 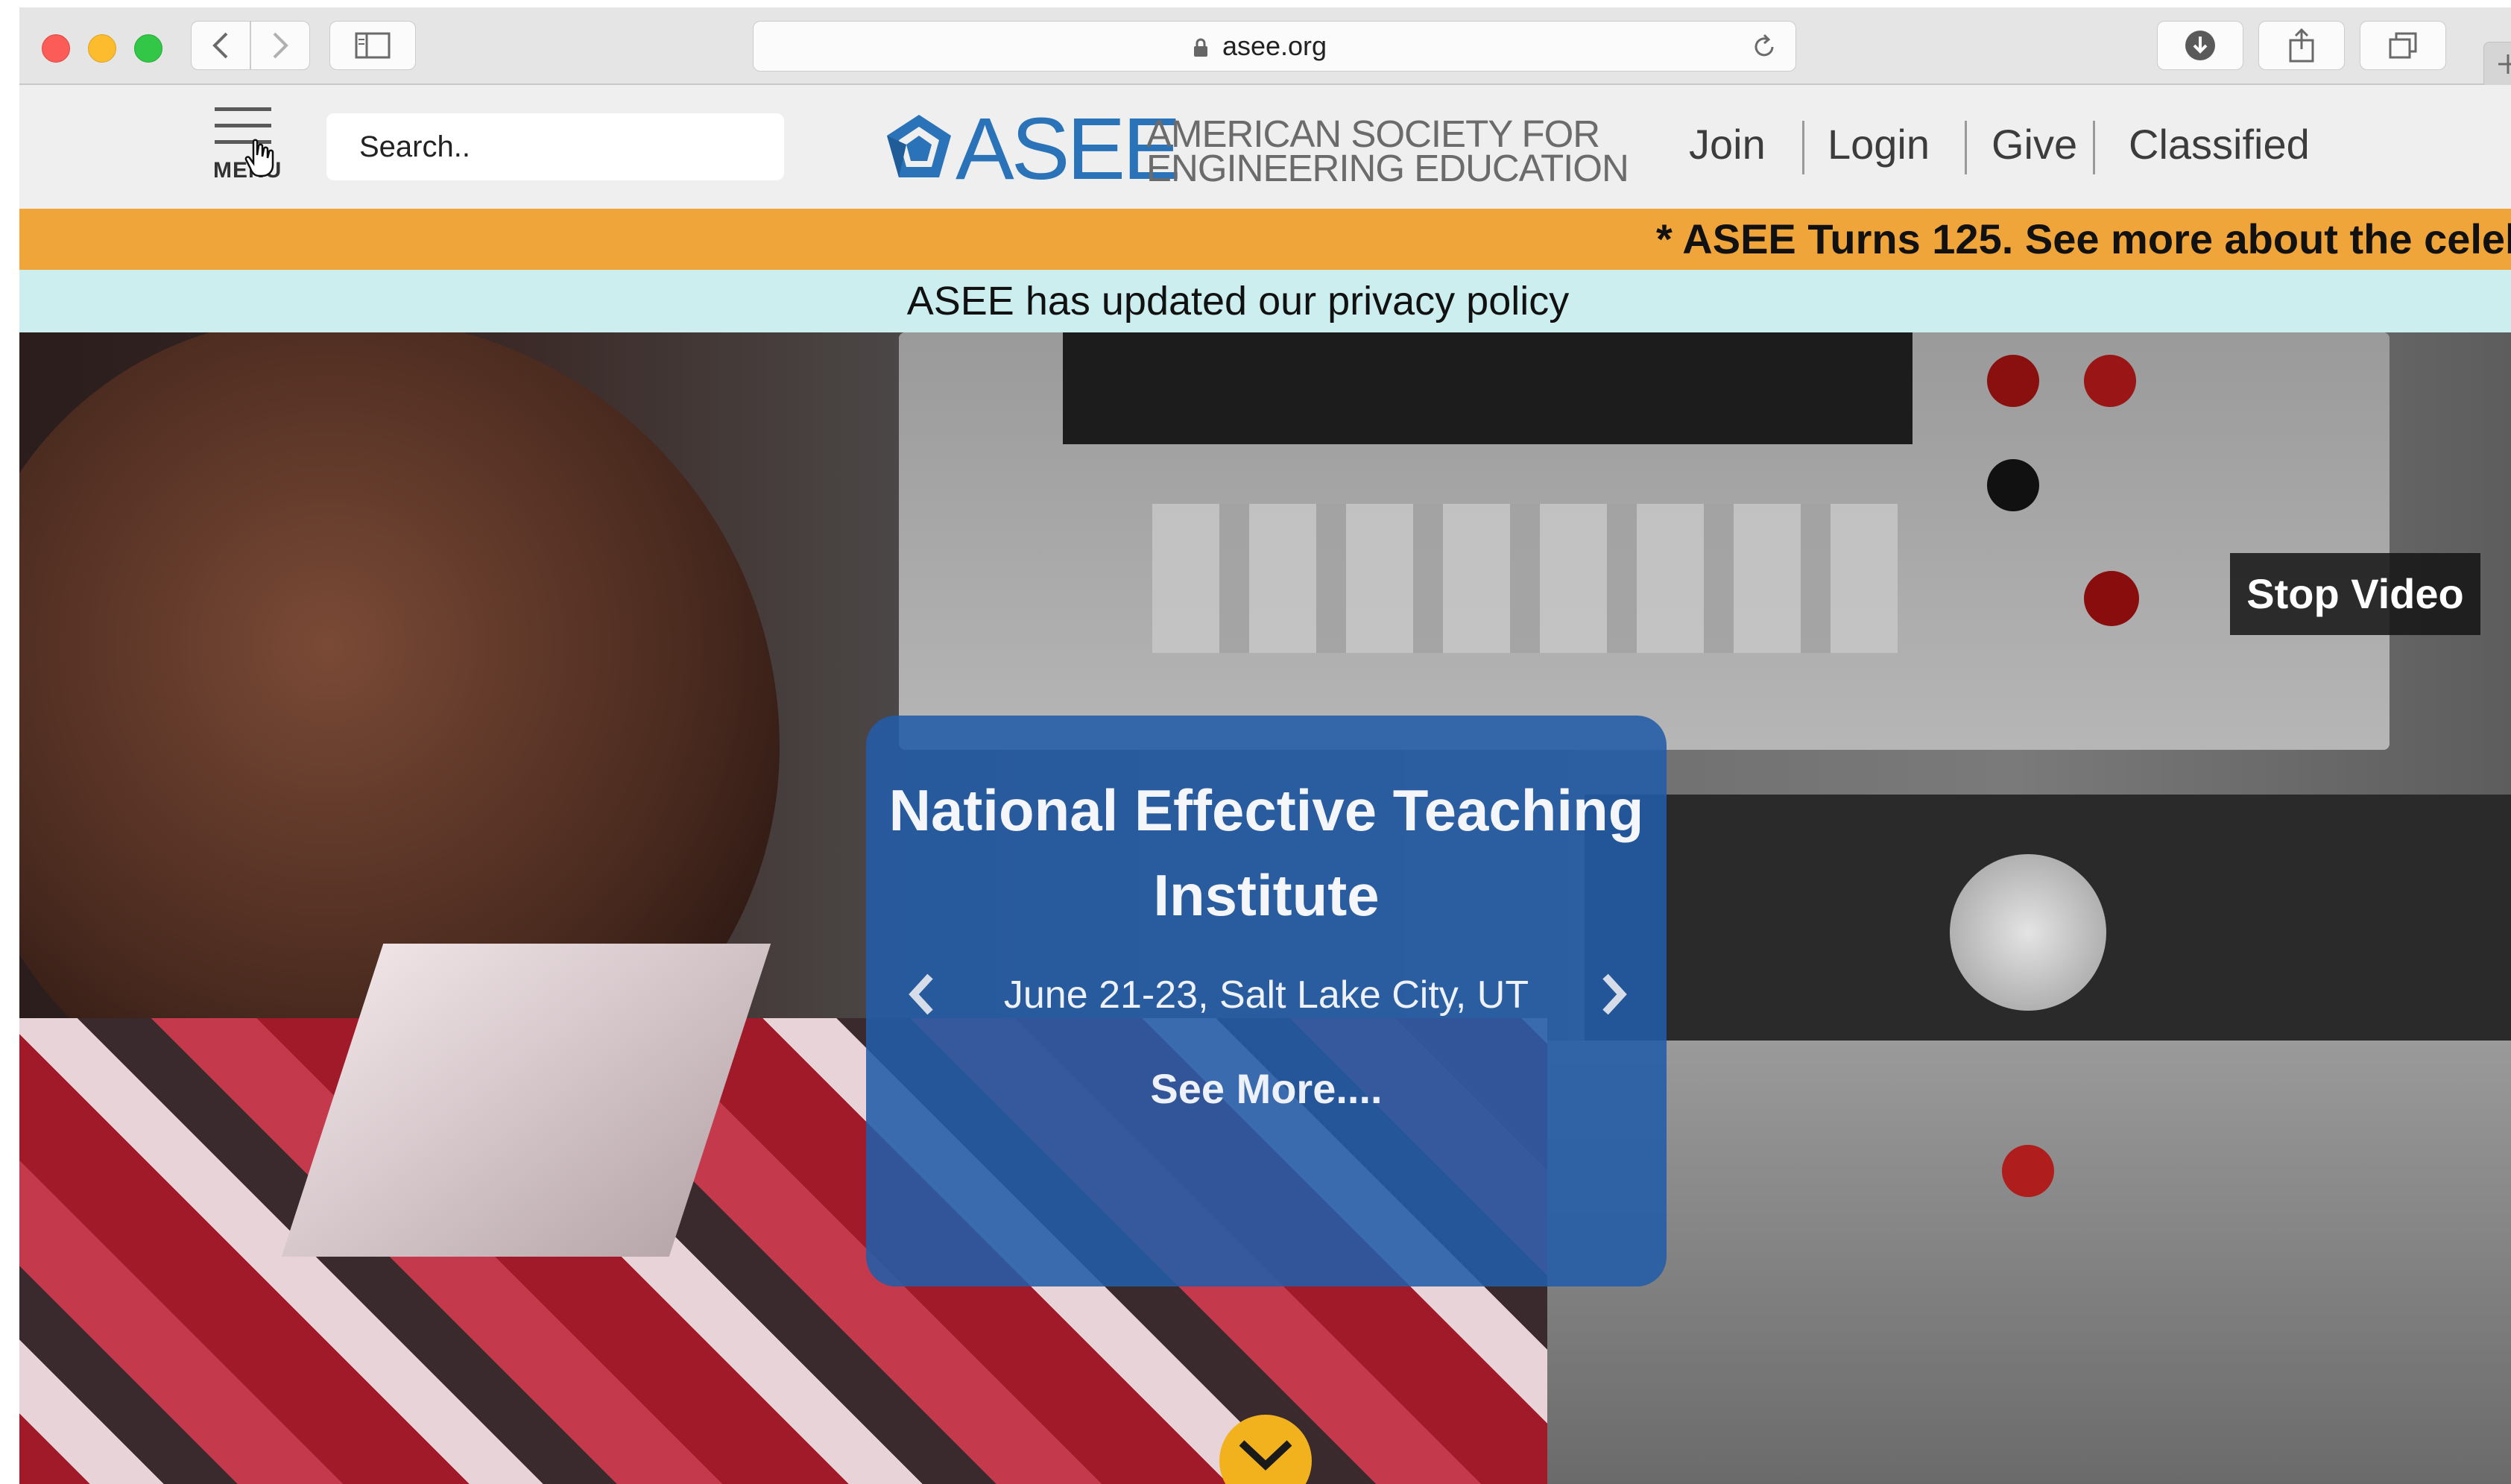 What do you see at coordinates (148, 48) in the screenshot?
I see `zoom-window-button` at bounding box center [148, 48].